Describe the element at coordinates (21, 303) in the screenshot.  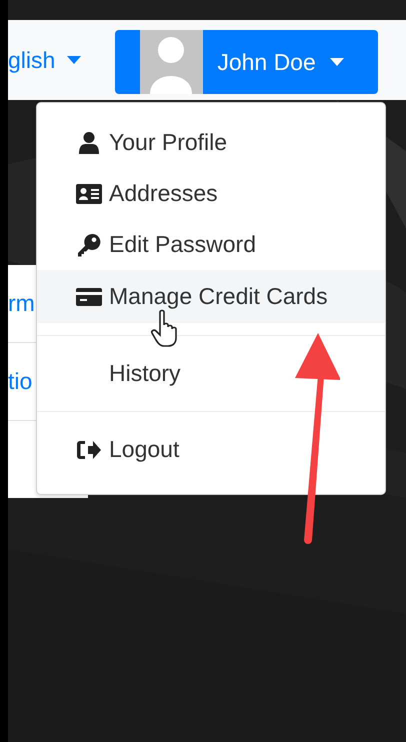
I see `panel-link: rm` at that location.